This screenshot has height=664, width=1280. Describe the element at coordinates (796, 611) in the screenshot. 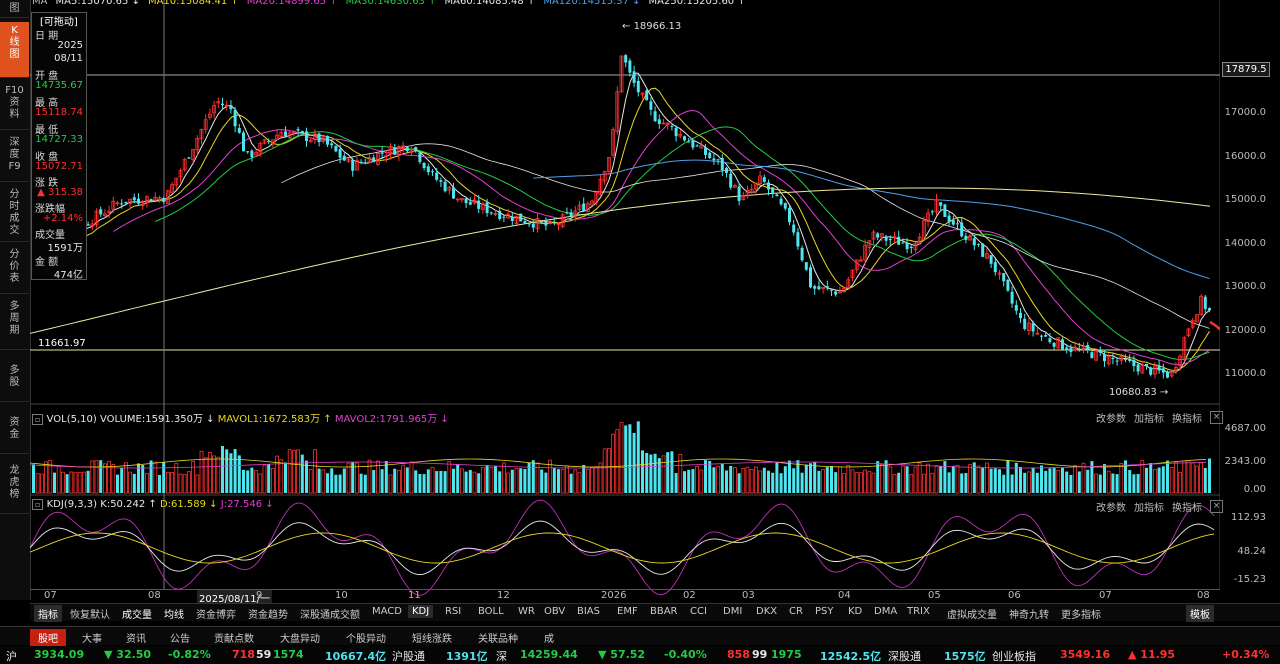

I see `indicator-tab: CR` at that location.